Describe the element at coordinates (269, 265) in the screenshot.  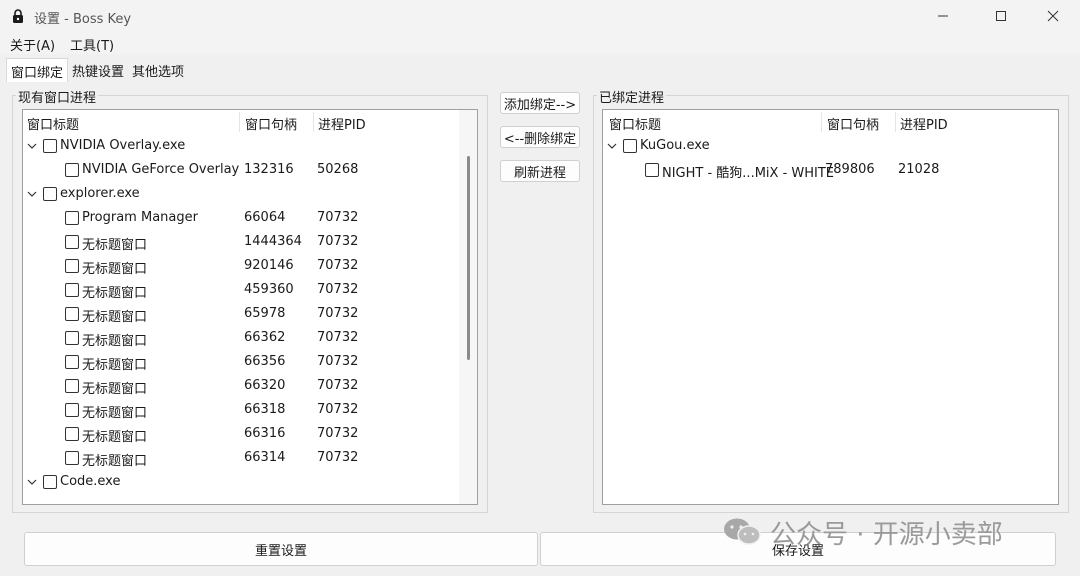
I see `row-handle: 920146` at that location.